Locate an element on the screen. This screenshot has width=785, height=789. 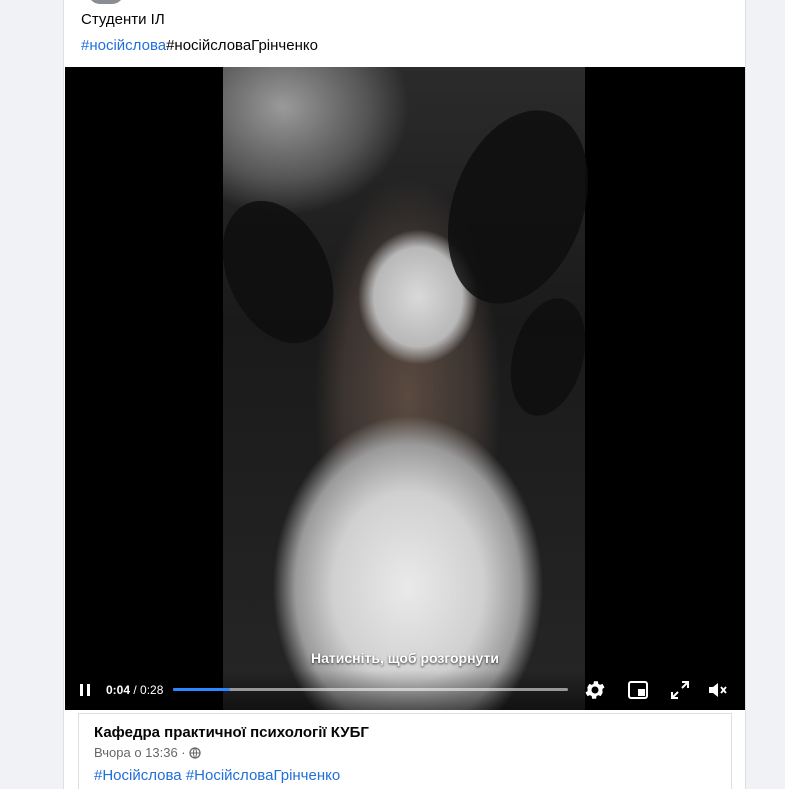
picture-in-picture-icon is located at coordinates (638, 690).